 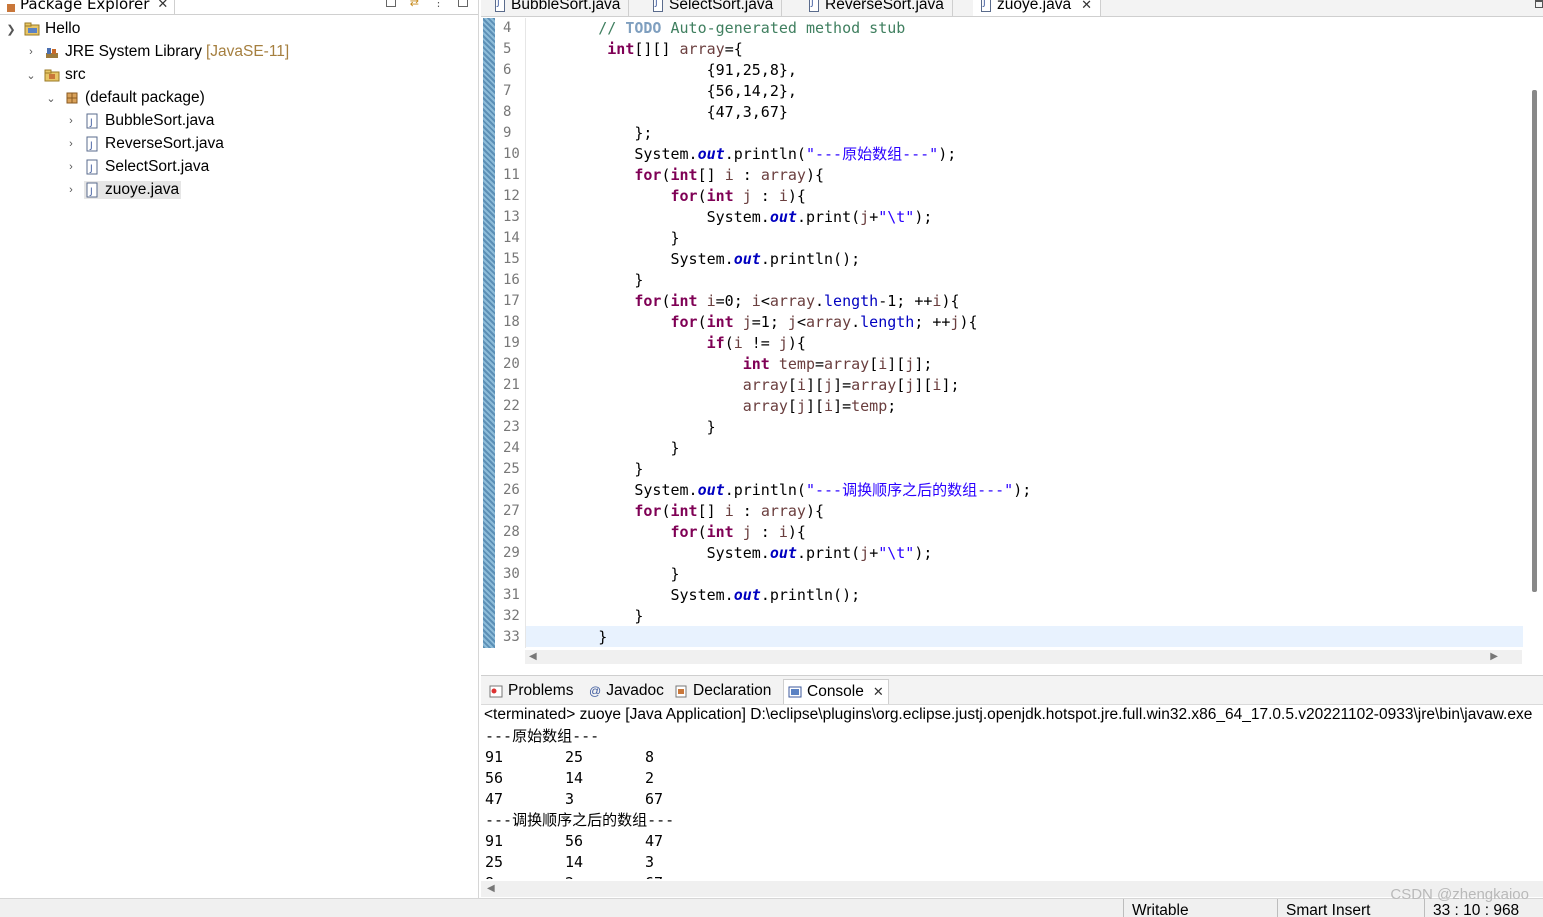 I want to click on line-number: 27, so click(x=511, y=511).